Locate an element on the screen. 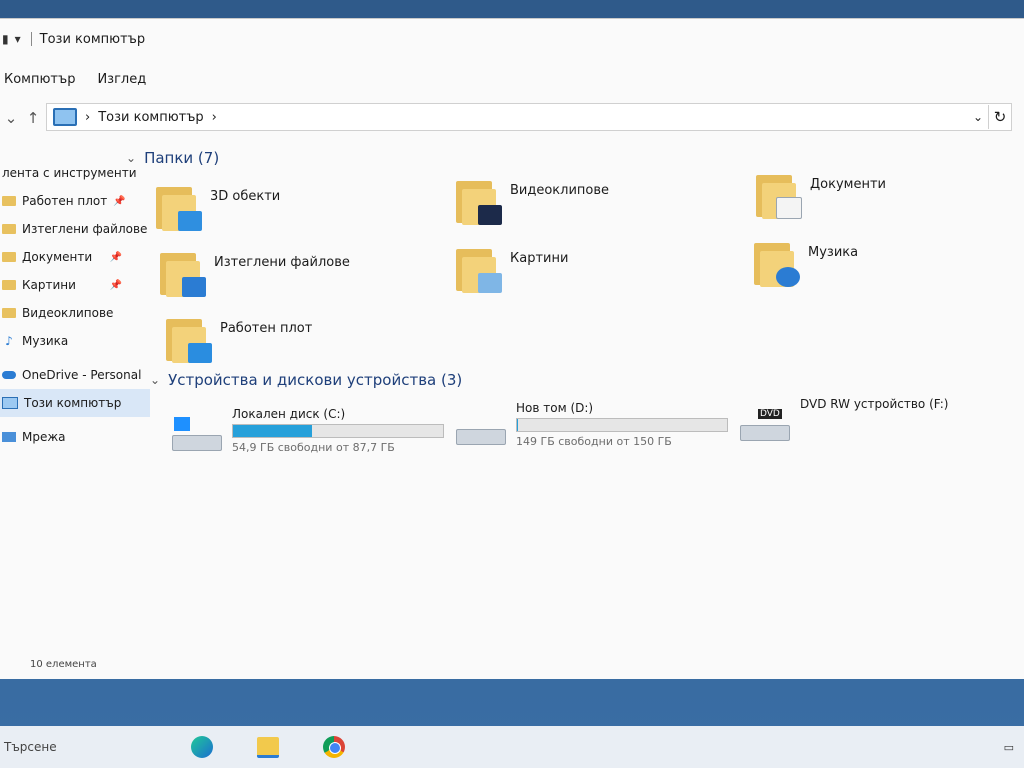  system-tray: ▭ is located at coordinates (1009, 747).